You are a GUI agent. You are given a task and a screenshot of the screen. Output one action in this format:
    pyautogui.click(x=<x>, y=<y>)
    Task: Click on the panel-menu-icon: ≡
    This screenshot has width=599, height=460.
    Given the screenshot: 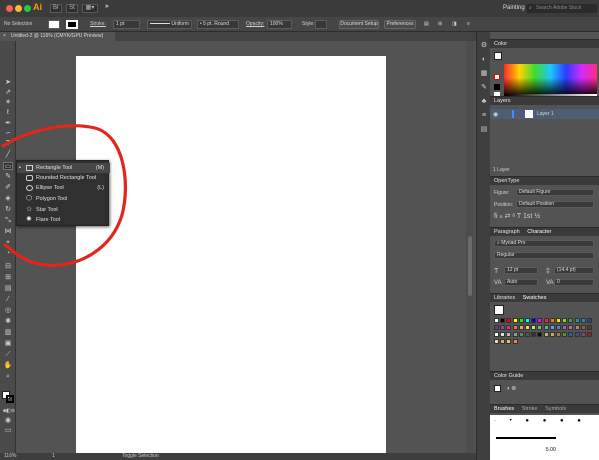 What is the action you would take?
    pyautogui.click(x=468, y=24)
    